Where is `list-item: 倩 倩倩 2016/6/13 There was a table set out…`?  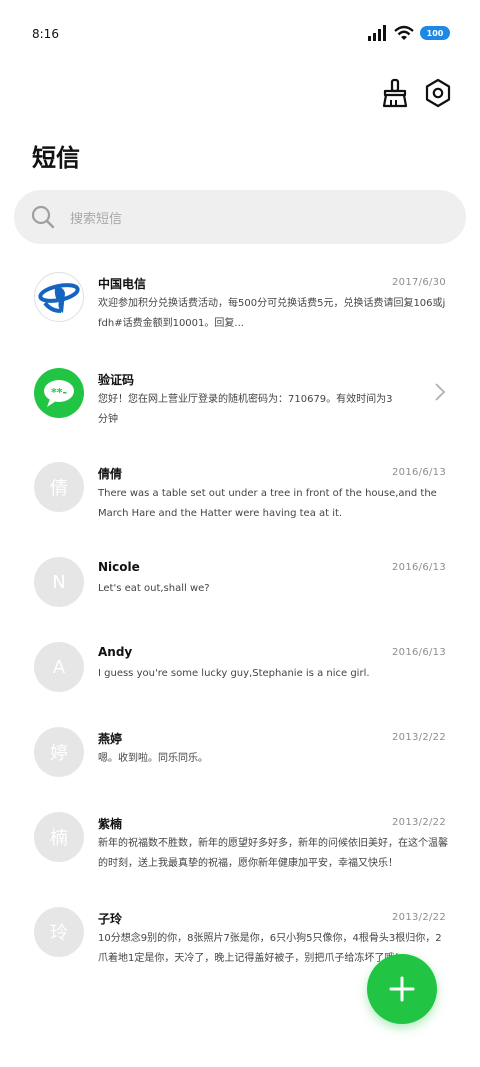 list-item: 倩 倩倩 2016/6/13 There was a table set out… is located at coordinates (240, 492).